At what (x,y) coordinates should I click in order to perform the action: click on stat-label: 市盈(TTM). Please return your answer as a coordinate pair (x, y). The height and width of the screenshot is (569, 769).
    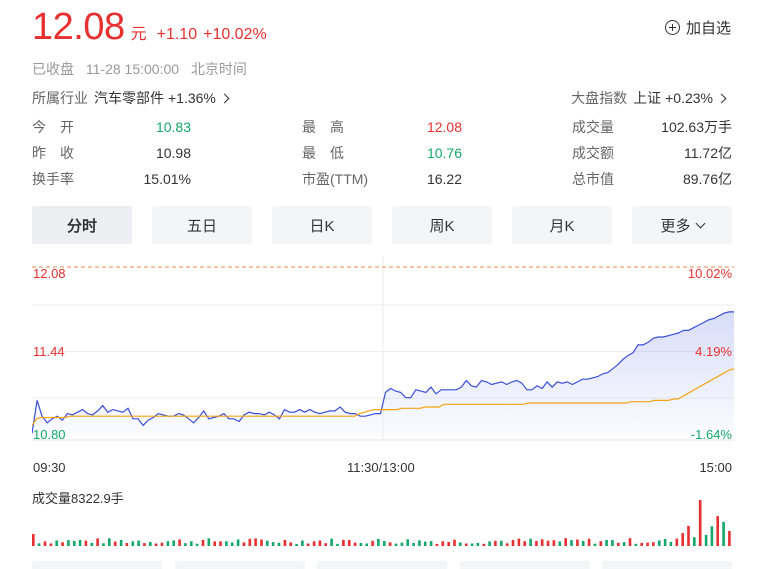
    Looking at the image, I should click on (335, 179).